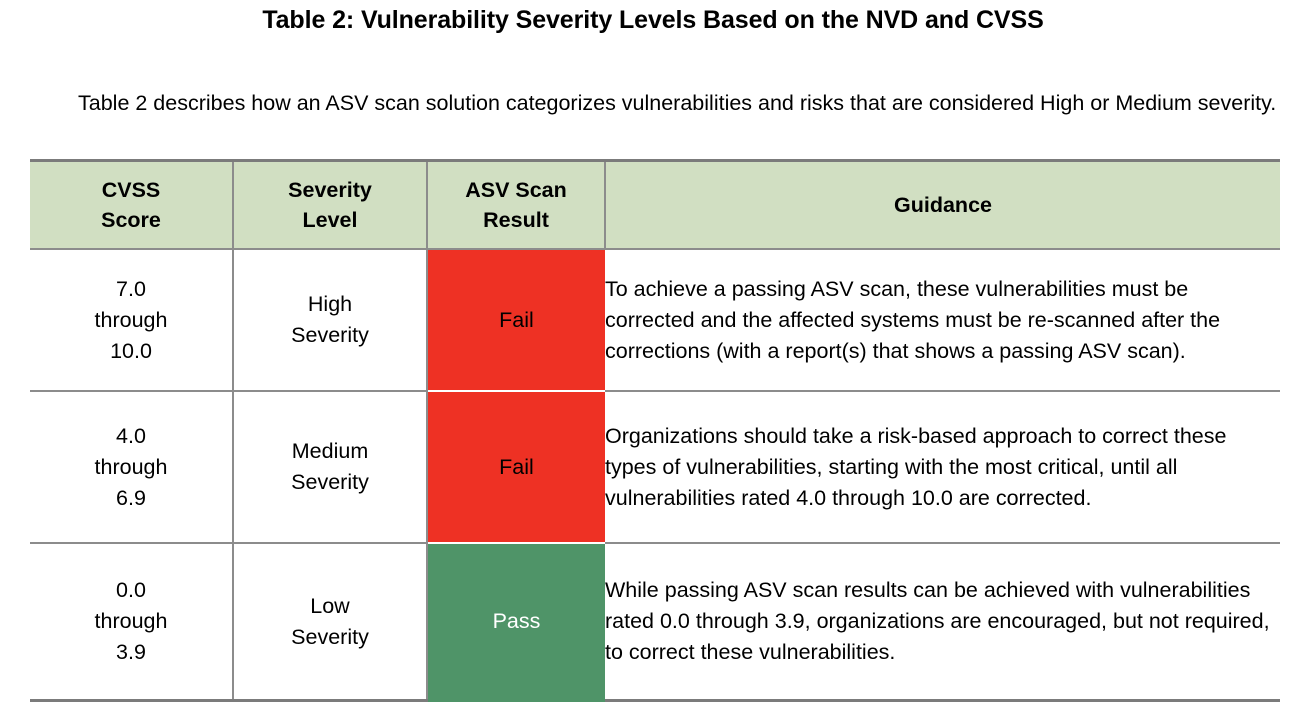  What do you see at coordinates (131, 288) in the screenshot?
I see `cvss-score-line1: 7.0` at bounding box center [131, 288].